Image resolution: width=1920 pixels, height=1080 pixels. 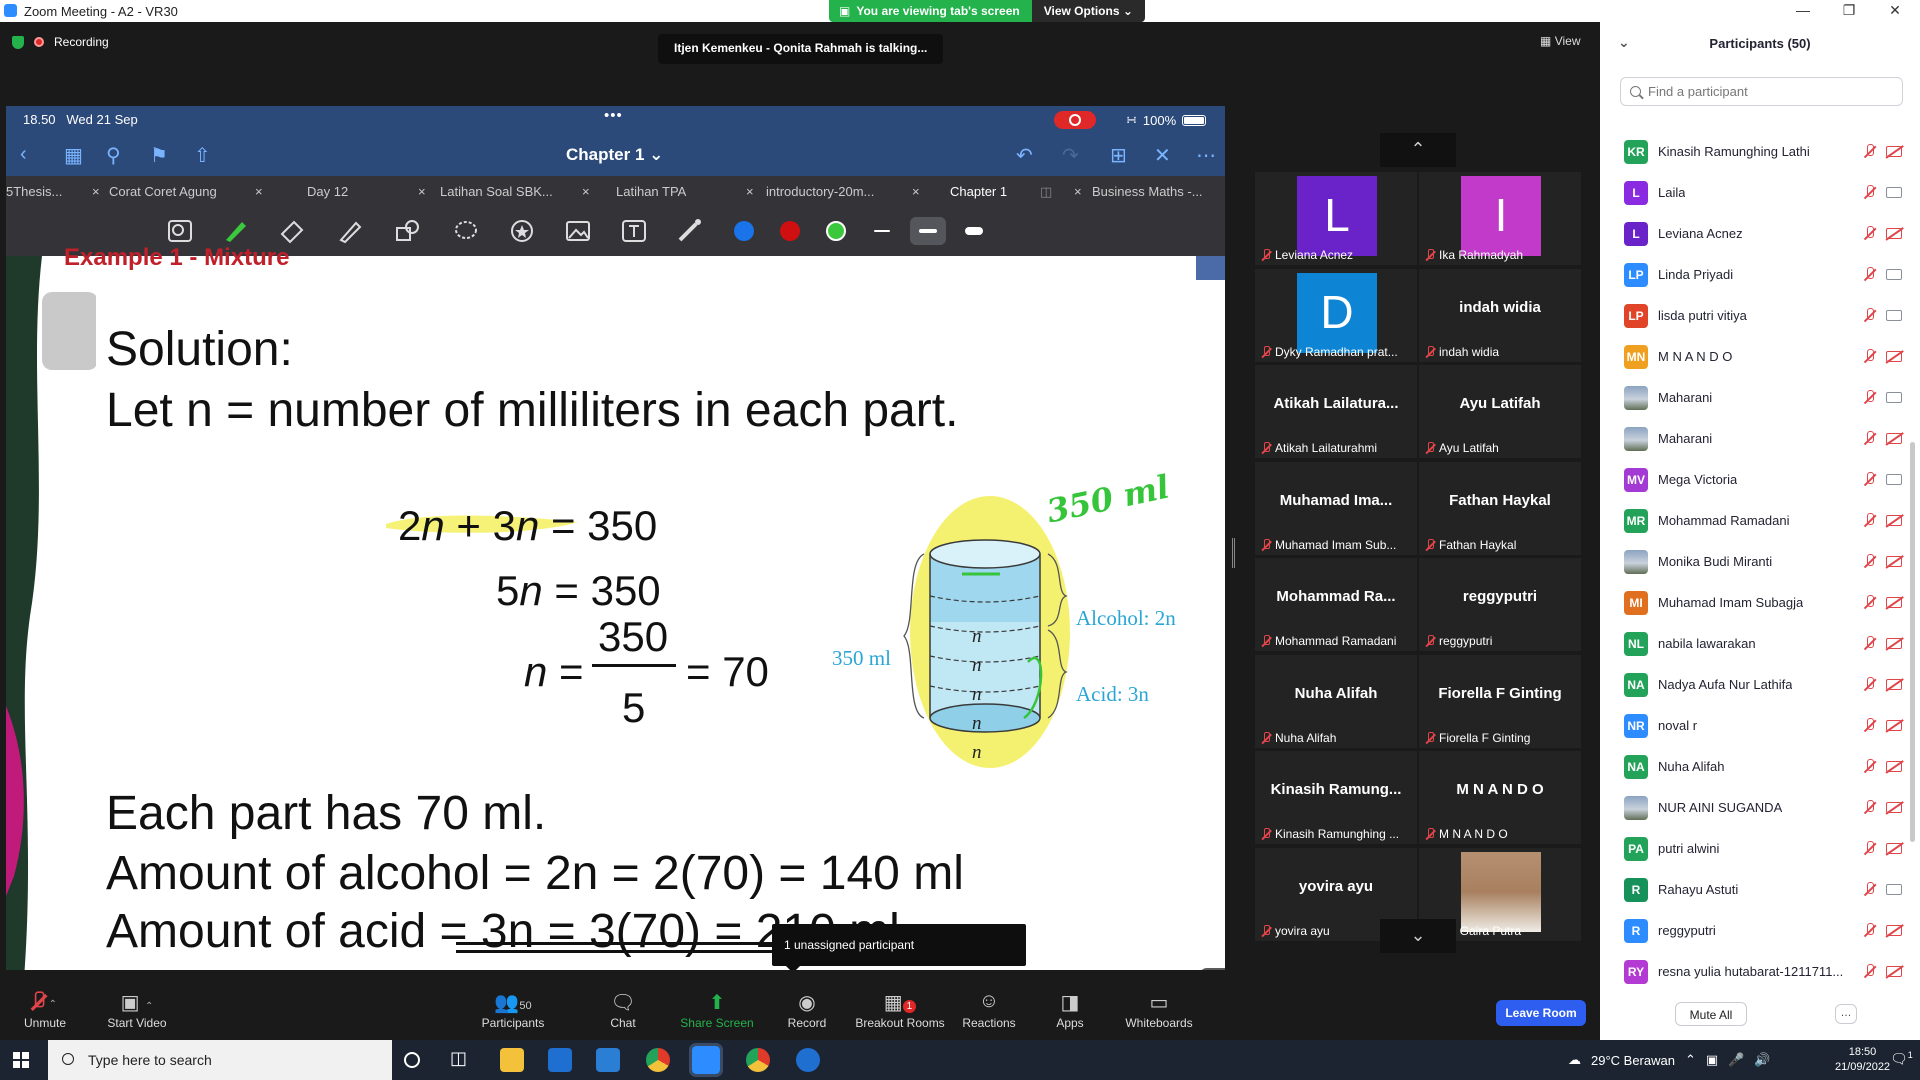 What do you see at coordinates (1762, 356) in the screenshot?
I see `participant-row: MN M N A N D O` at bounding box center [1762, 356].